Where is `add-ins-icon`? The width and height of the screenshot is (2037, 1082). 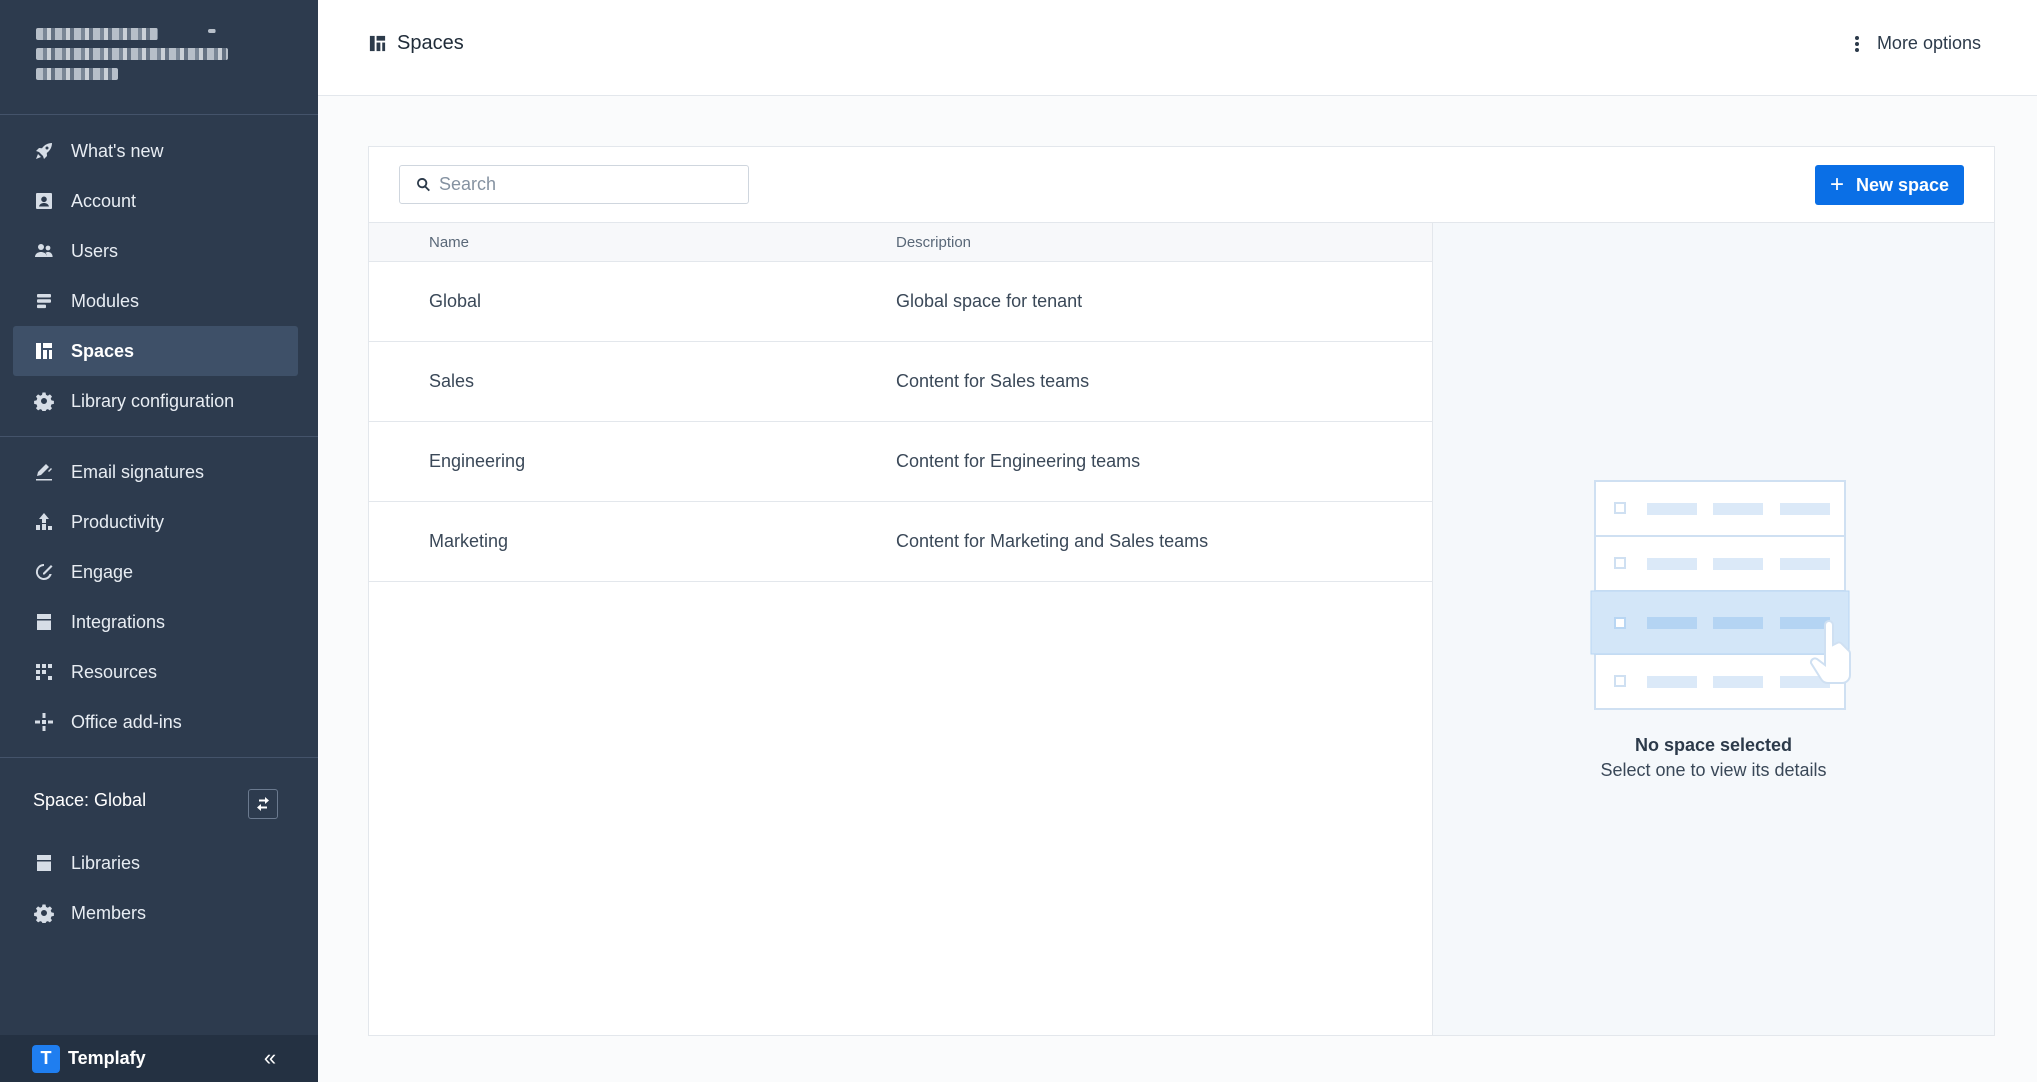
add-ins-icon is located at coordinates (44, 722).